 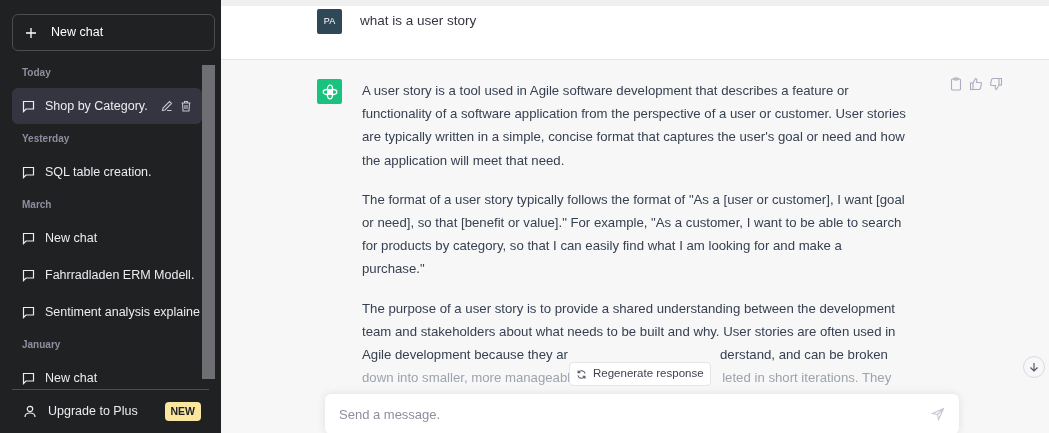 I want to click on thumbs-down-icon, so click(x=996, y=84).